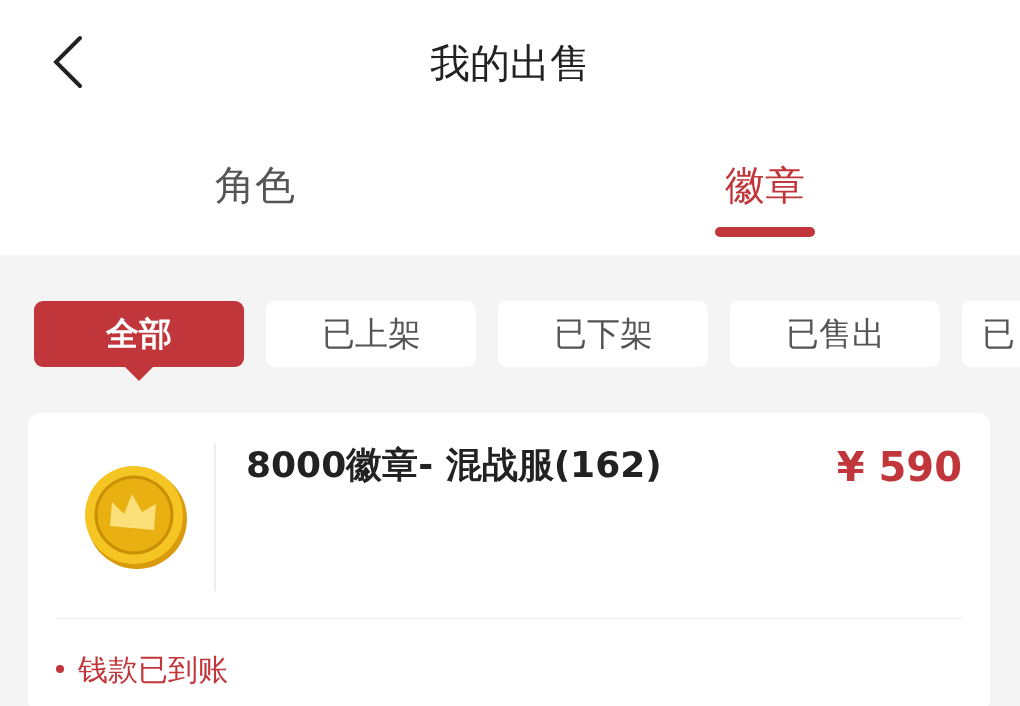 This screenshot has width=1020, height=706. I want to click on coin-icon, so click(135, 517).